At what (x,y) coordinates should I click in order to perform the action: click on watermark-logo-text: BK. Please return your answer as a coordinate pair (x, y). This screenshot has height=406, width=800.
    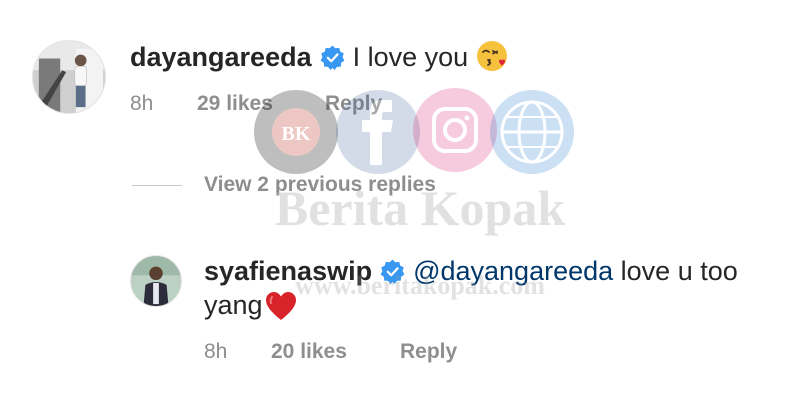
    Looking at the image, I should click on (296, 134).